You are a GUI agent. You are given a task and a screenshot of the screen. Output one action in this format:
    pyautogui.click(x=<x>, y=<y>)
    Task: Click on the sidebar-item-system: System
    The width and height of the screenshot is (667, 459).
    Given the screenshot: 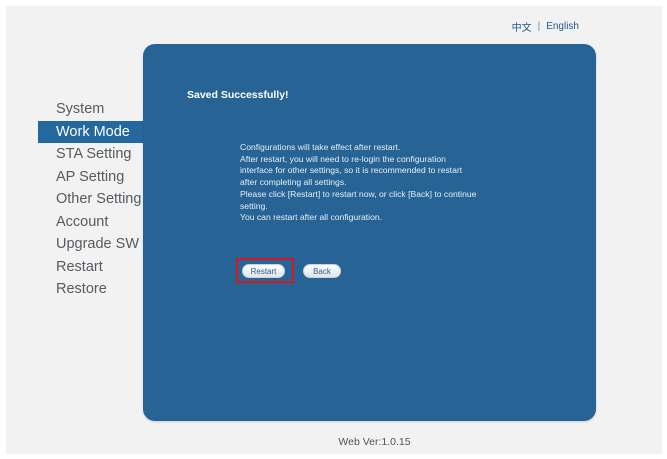 What is the action you would take?
    pyautogui.click(x=92, y=109)
    